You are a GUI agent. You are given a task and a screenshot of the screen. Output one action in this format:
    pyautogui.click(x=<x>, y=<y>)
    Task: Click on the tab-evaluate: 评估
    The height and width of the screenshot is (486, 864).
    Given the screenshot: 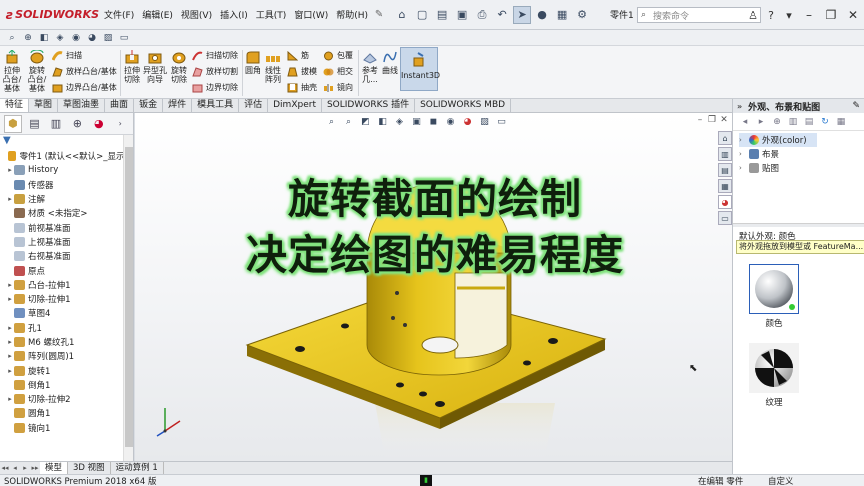 What is the action you would take?
    pyautogui.click(x=254, y=105)
    